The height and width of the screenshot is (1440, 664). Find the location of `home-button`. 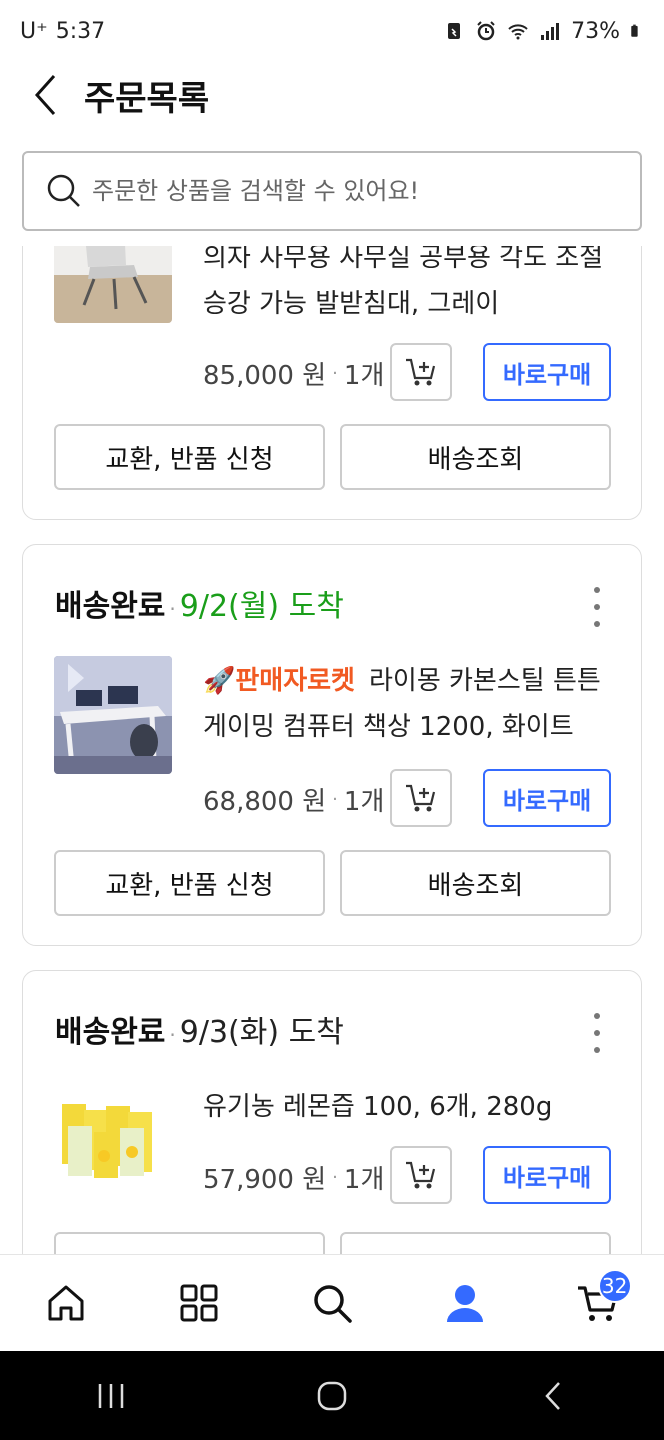

home-button is located at coordinates (332, 1396).